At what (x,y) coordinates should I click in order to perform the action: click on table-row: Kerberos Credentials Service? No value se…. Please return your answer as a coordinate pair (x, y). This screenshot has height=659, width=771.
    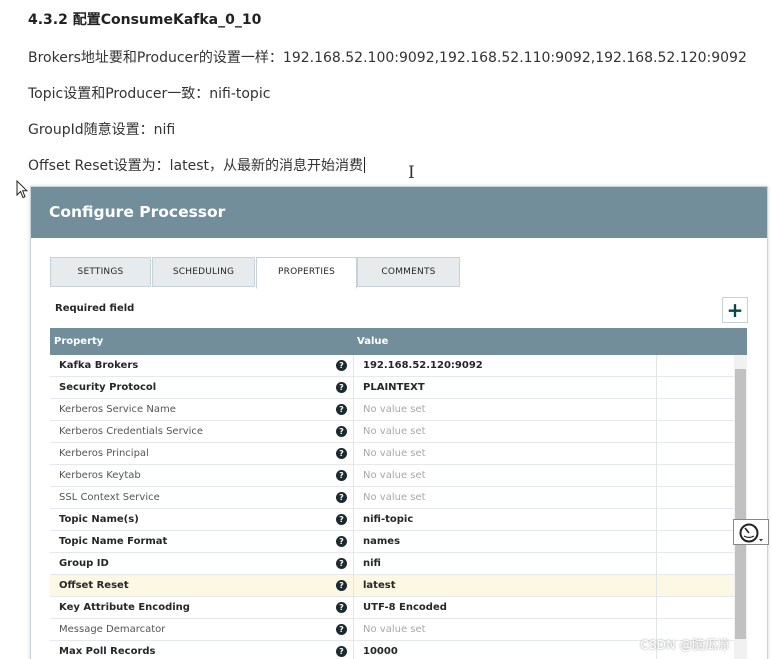
    Looking at the image, I should click on (392, 432).